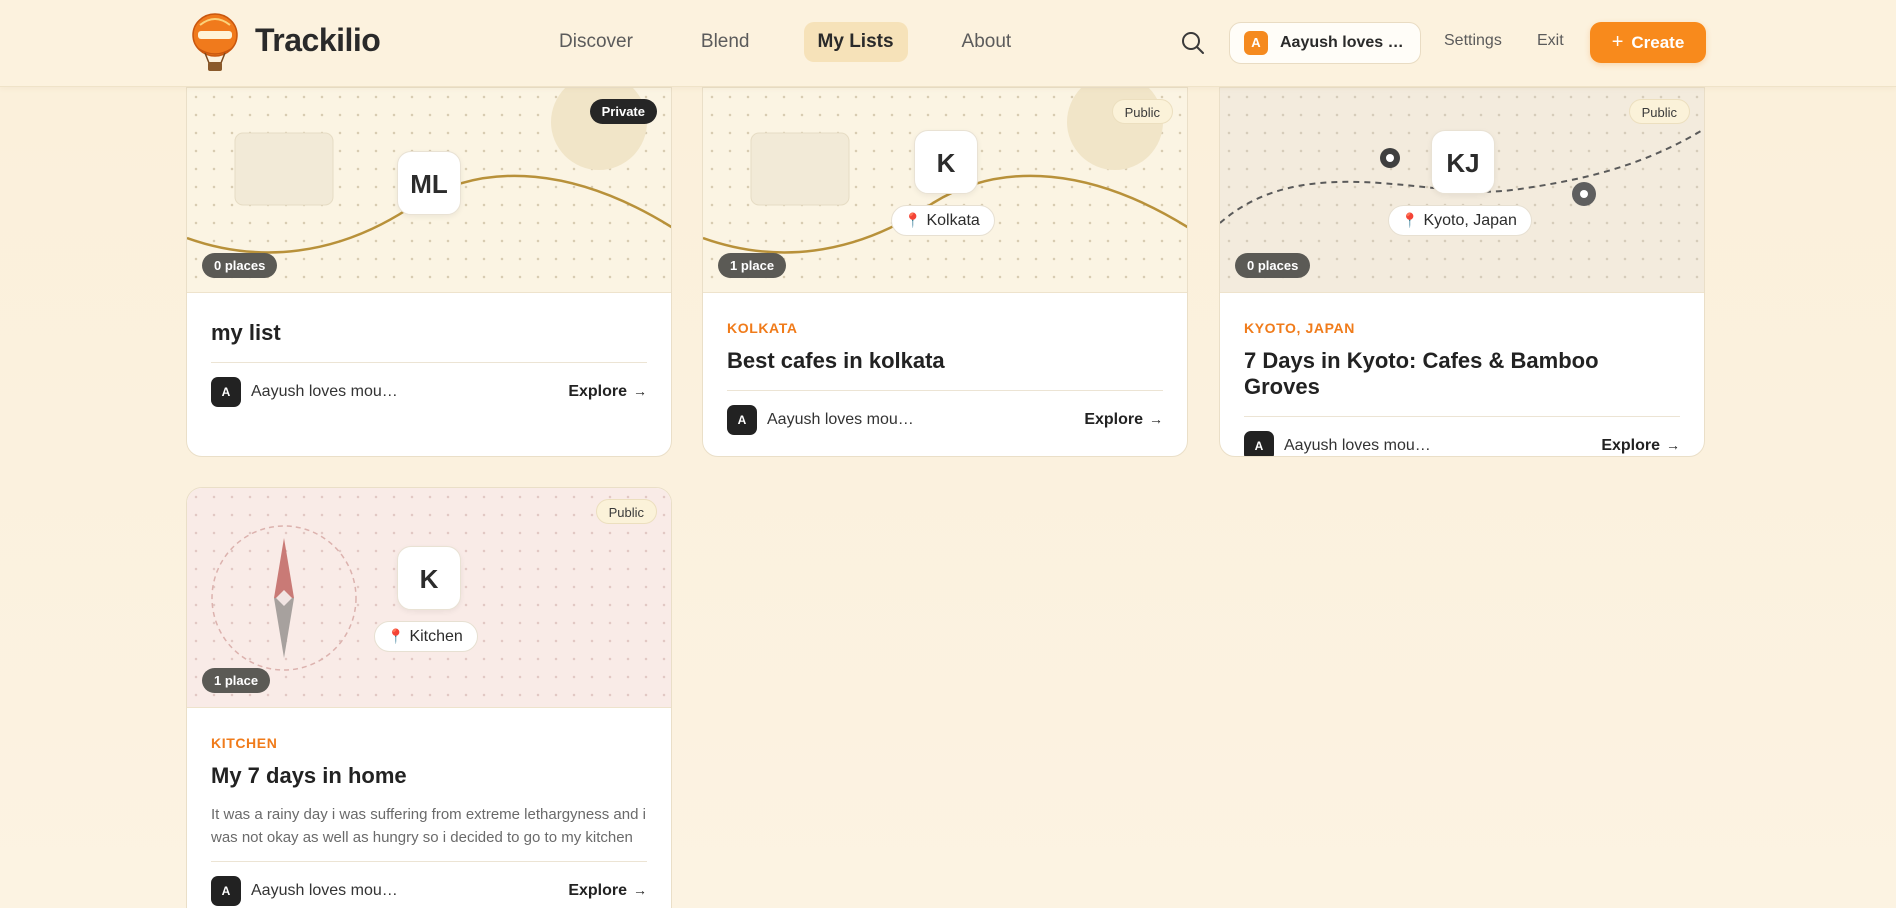 The image size is (1896, 908). What do you see at coordinates (762, 328) in the screenshot?
I see `list-location-kicker: KOLKATA` at bounding box center [762, 328].